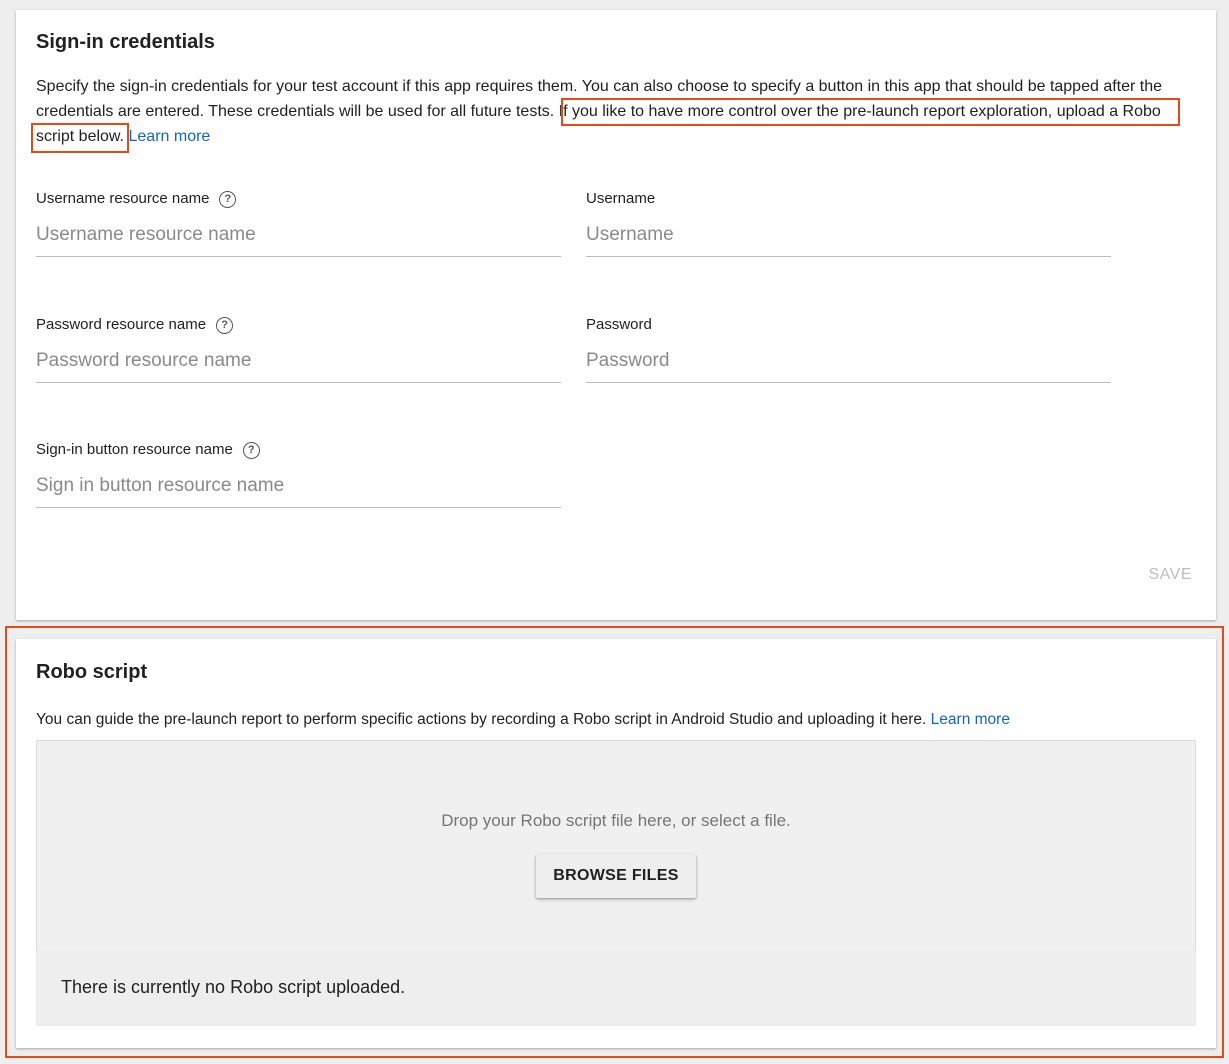  What do you see at coordinates (80, 136) in the screenshot?
I see `signin-description-highlight-2: script below.` at bounding box center [80, 136].